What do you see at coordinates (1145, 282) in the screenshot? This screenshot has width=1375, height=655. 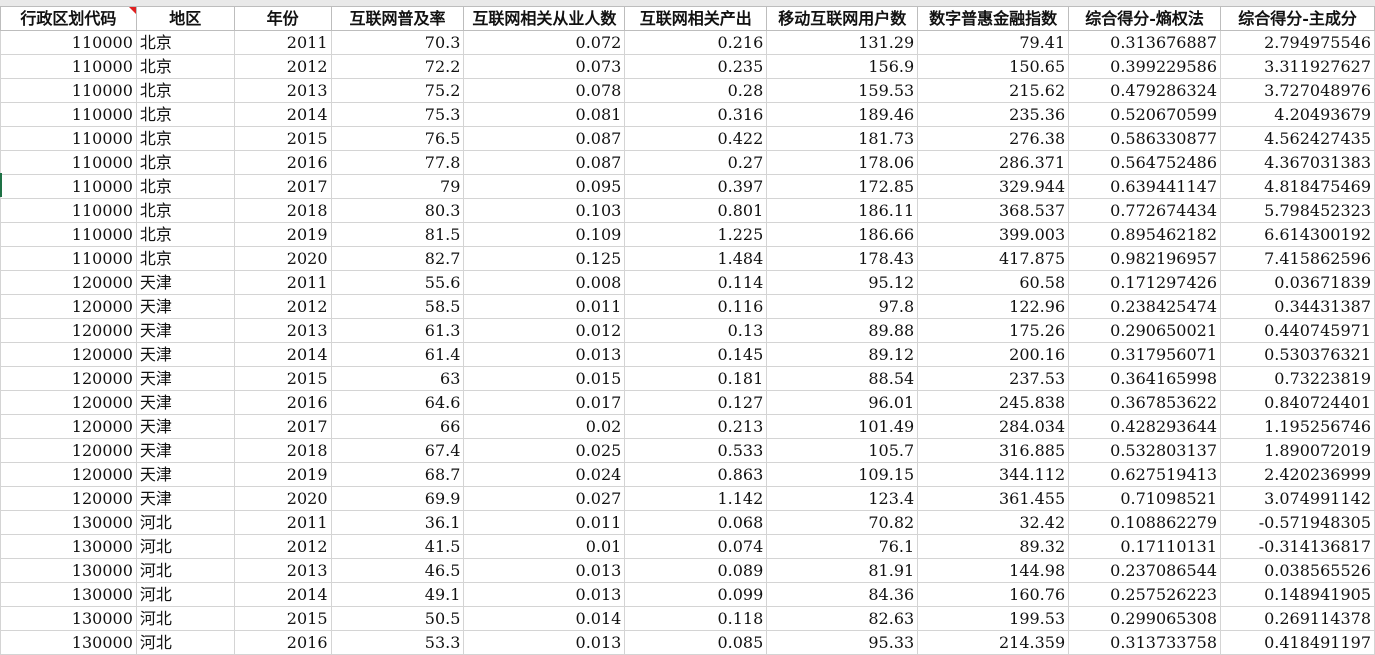 I see `entropy-score-cell: 0.171297426` at bounding box center [1145, 282].